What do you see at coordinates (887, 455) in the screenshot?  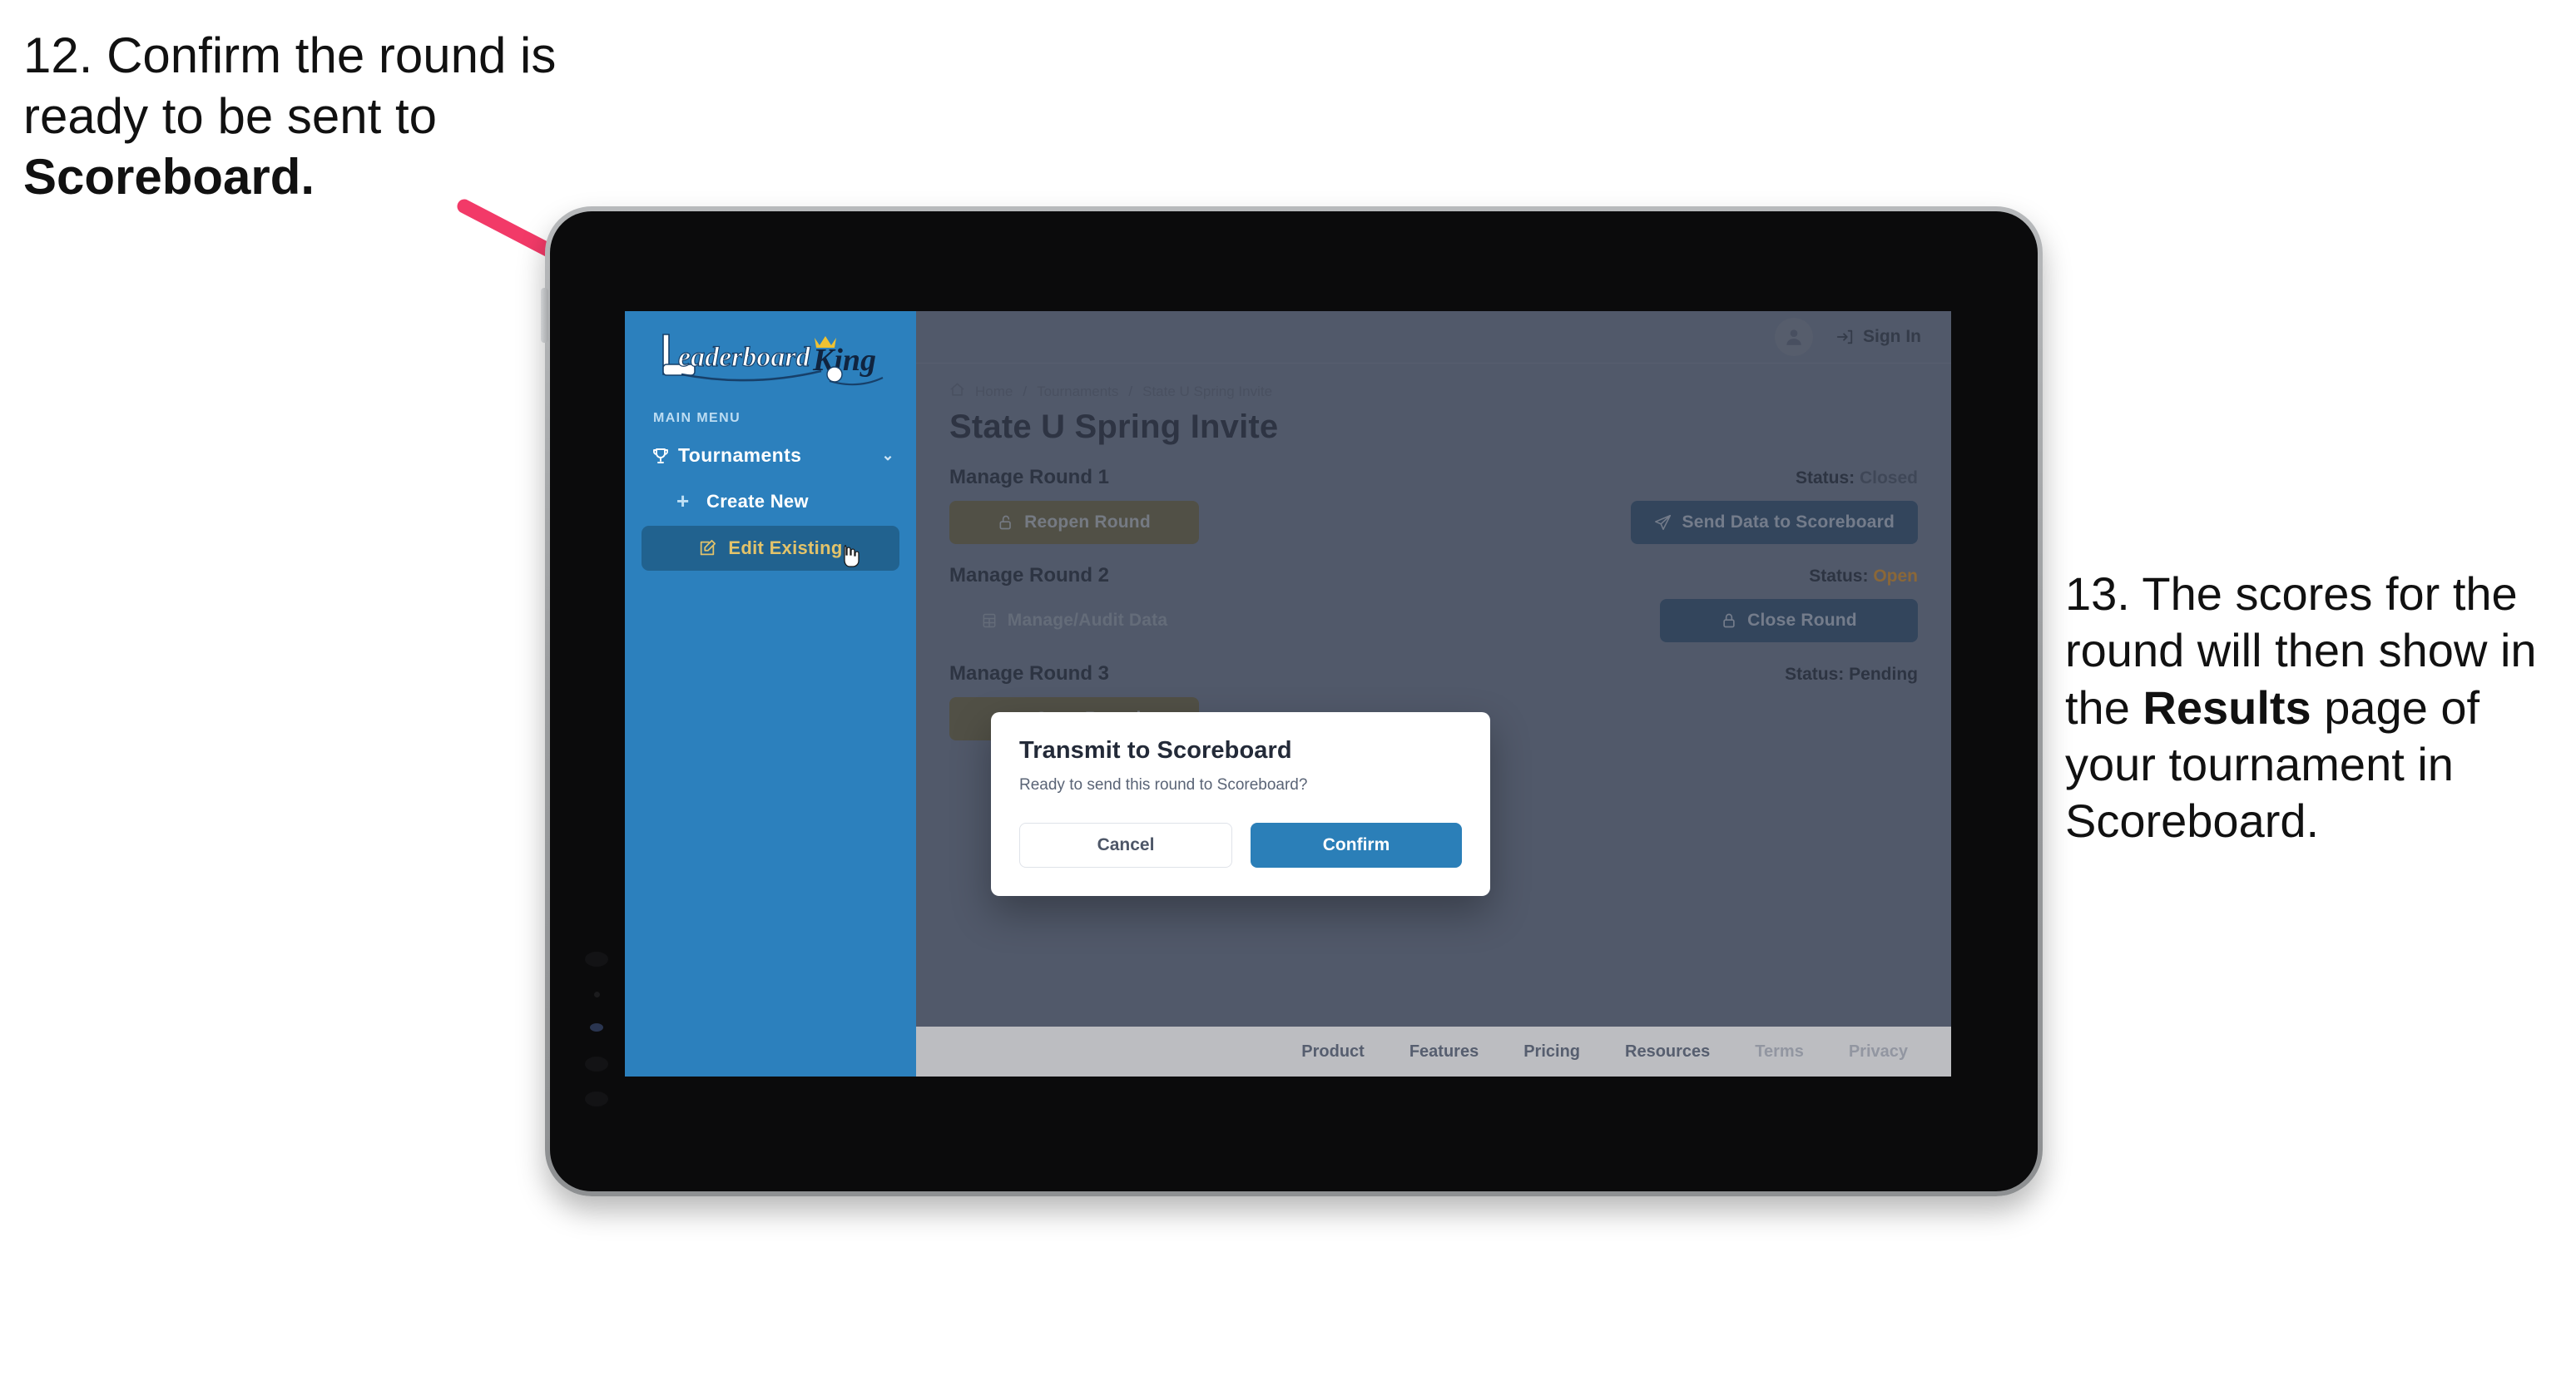 I see `chevron-down-icon: ⌄` at bounding box center [887, 455].